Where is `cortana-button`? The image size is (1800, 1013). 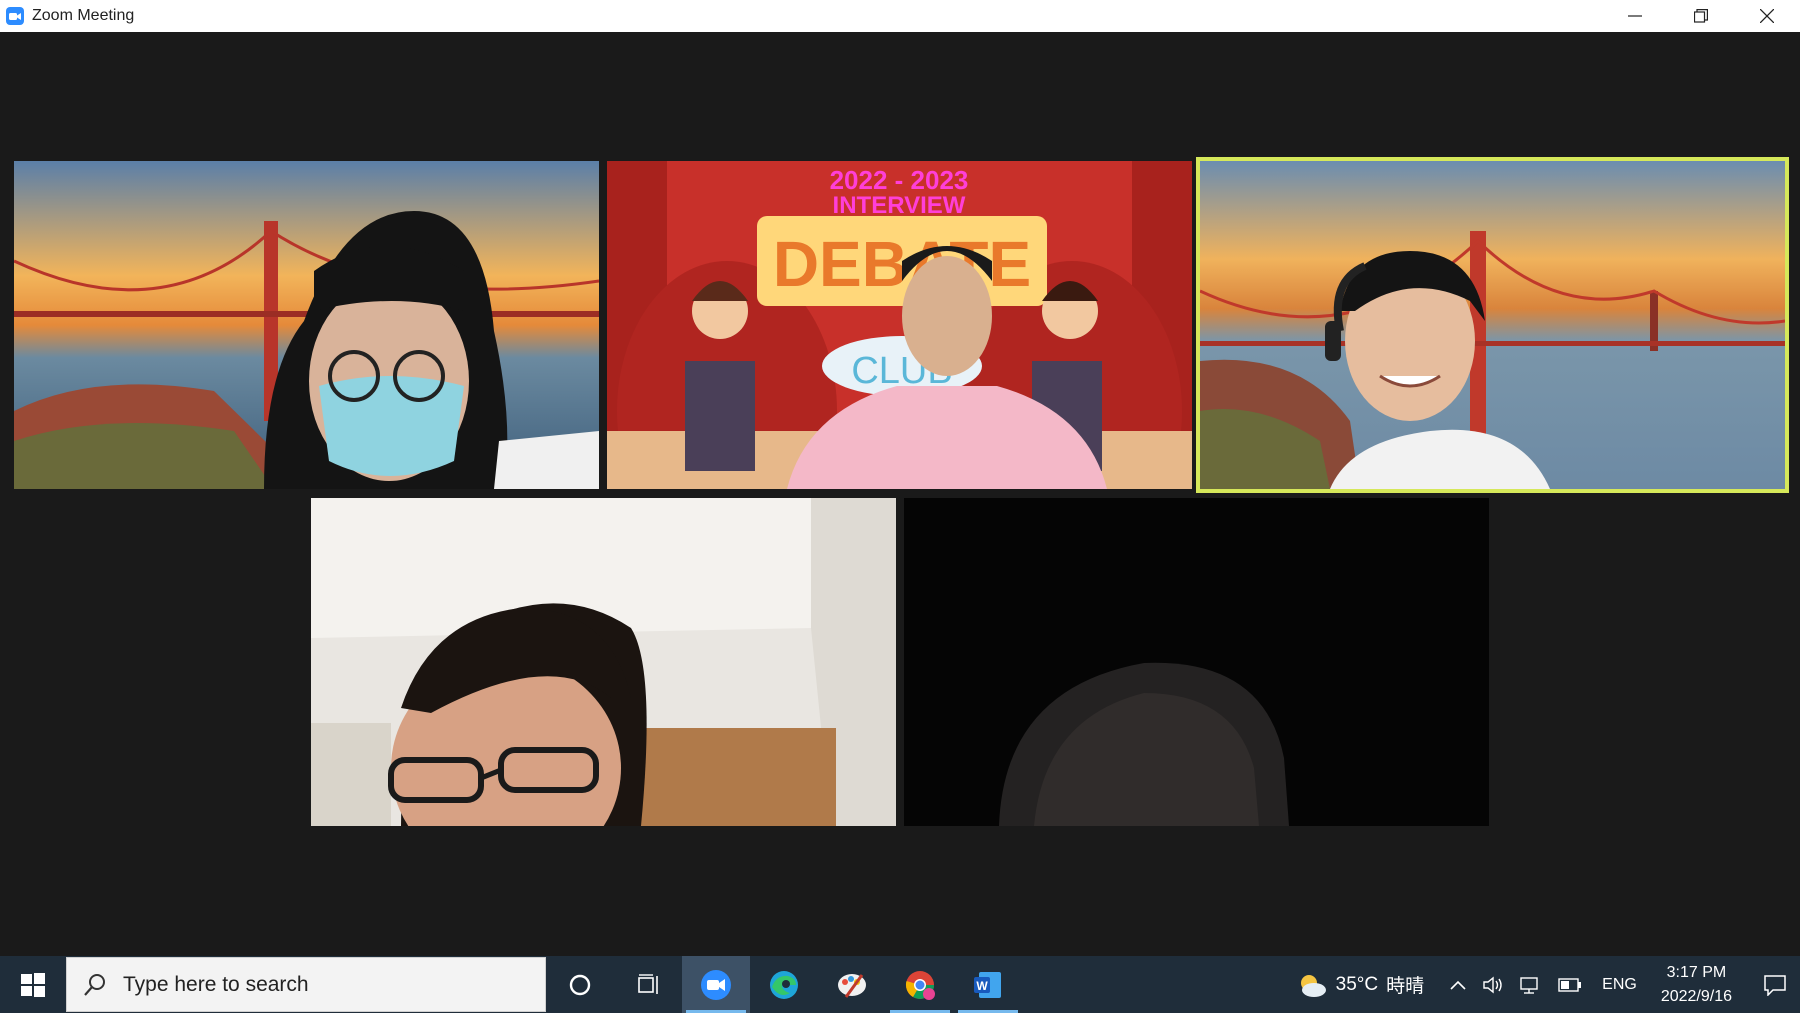
cortana-button is located at coordinates (580, 984).